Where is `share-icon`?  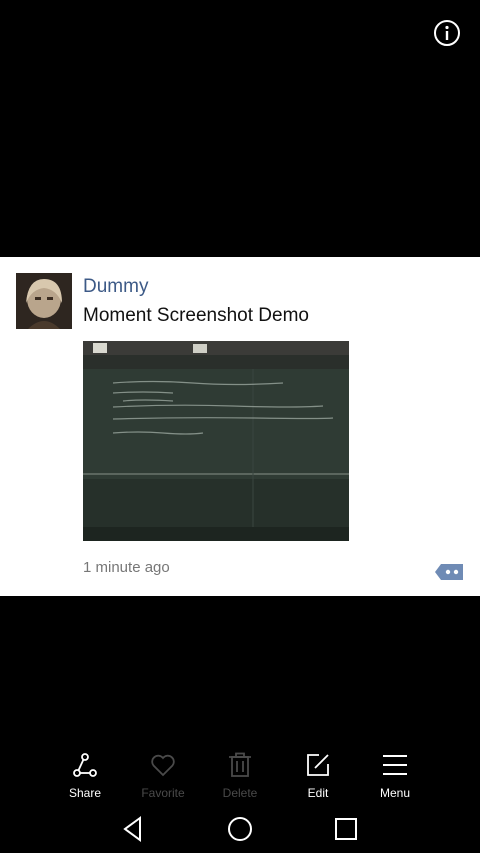 share-icon is located at coordinates (85, 765).